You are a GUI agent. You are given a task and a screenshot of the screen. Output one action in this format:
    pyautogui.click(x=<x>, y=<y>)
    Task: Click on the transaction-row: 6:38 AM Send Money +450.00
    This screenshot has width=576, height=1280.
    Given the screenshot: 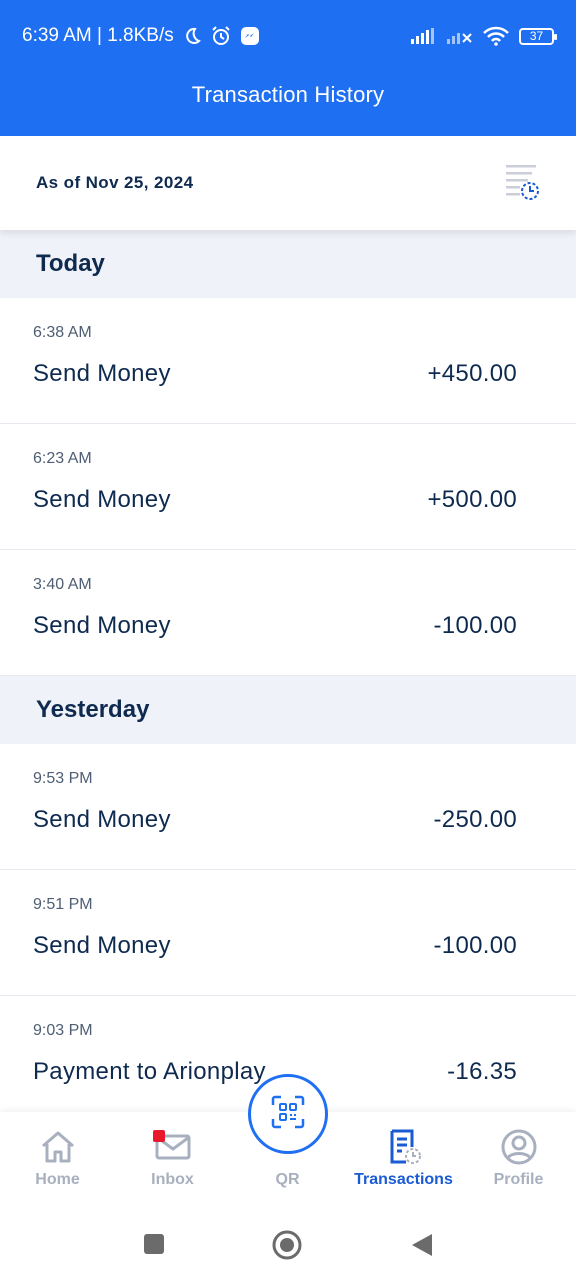 What is the action you would take?
    pyautogui.click(x=288, y=361)
    